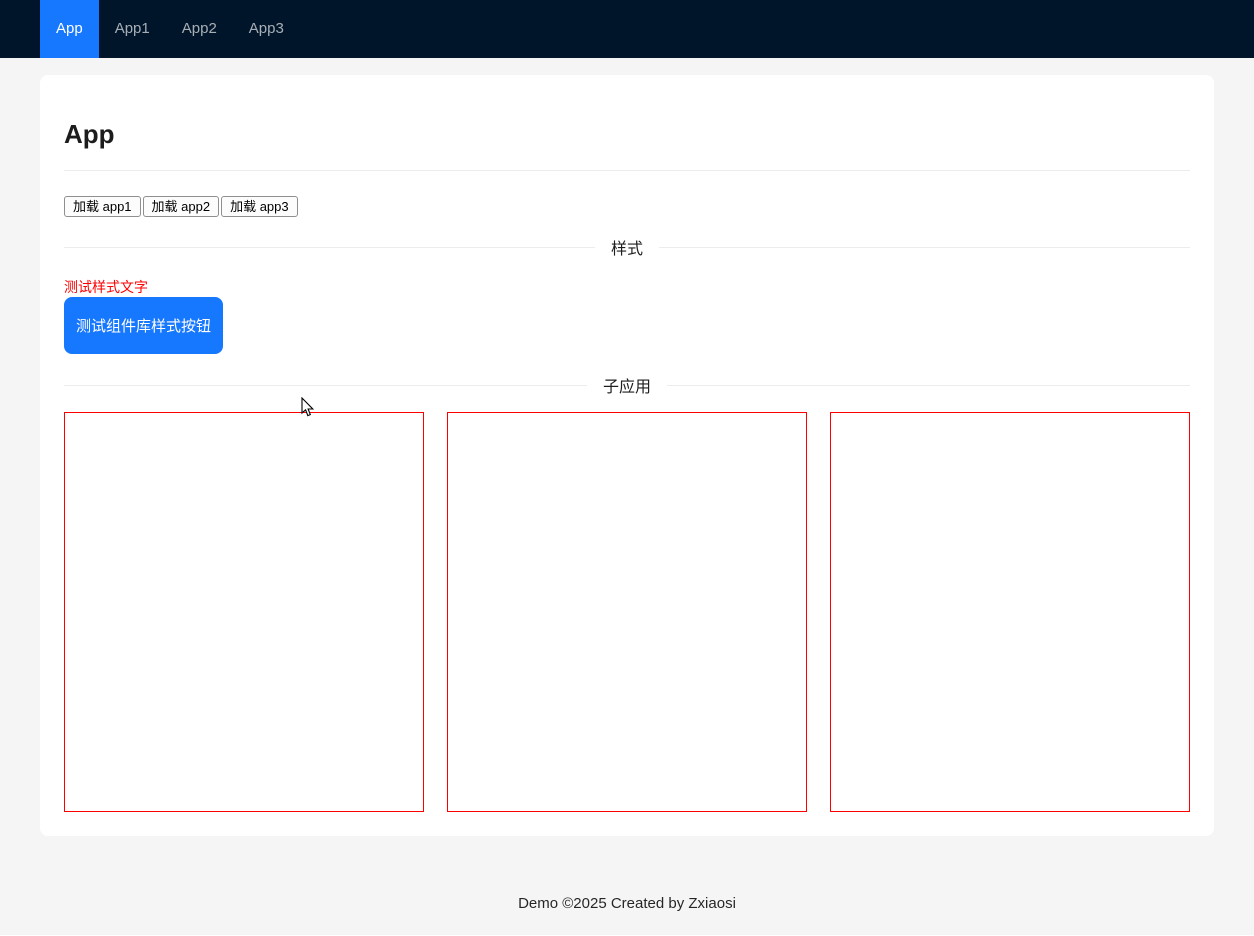 Image resolution: width=1254 pixels, height=936 pixels. Describe the element at coordinates (69, 29) in the screenshot. I see `nav-item-app: App` at that location.